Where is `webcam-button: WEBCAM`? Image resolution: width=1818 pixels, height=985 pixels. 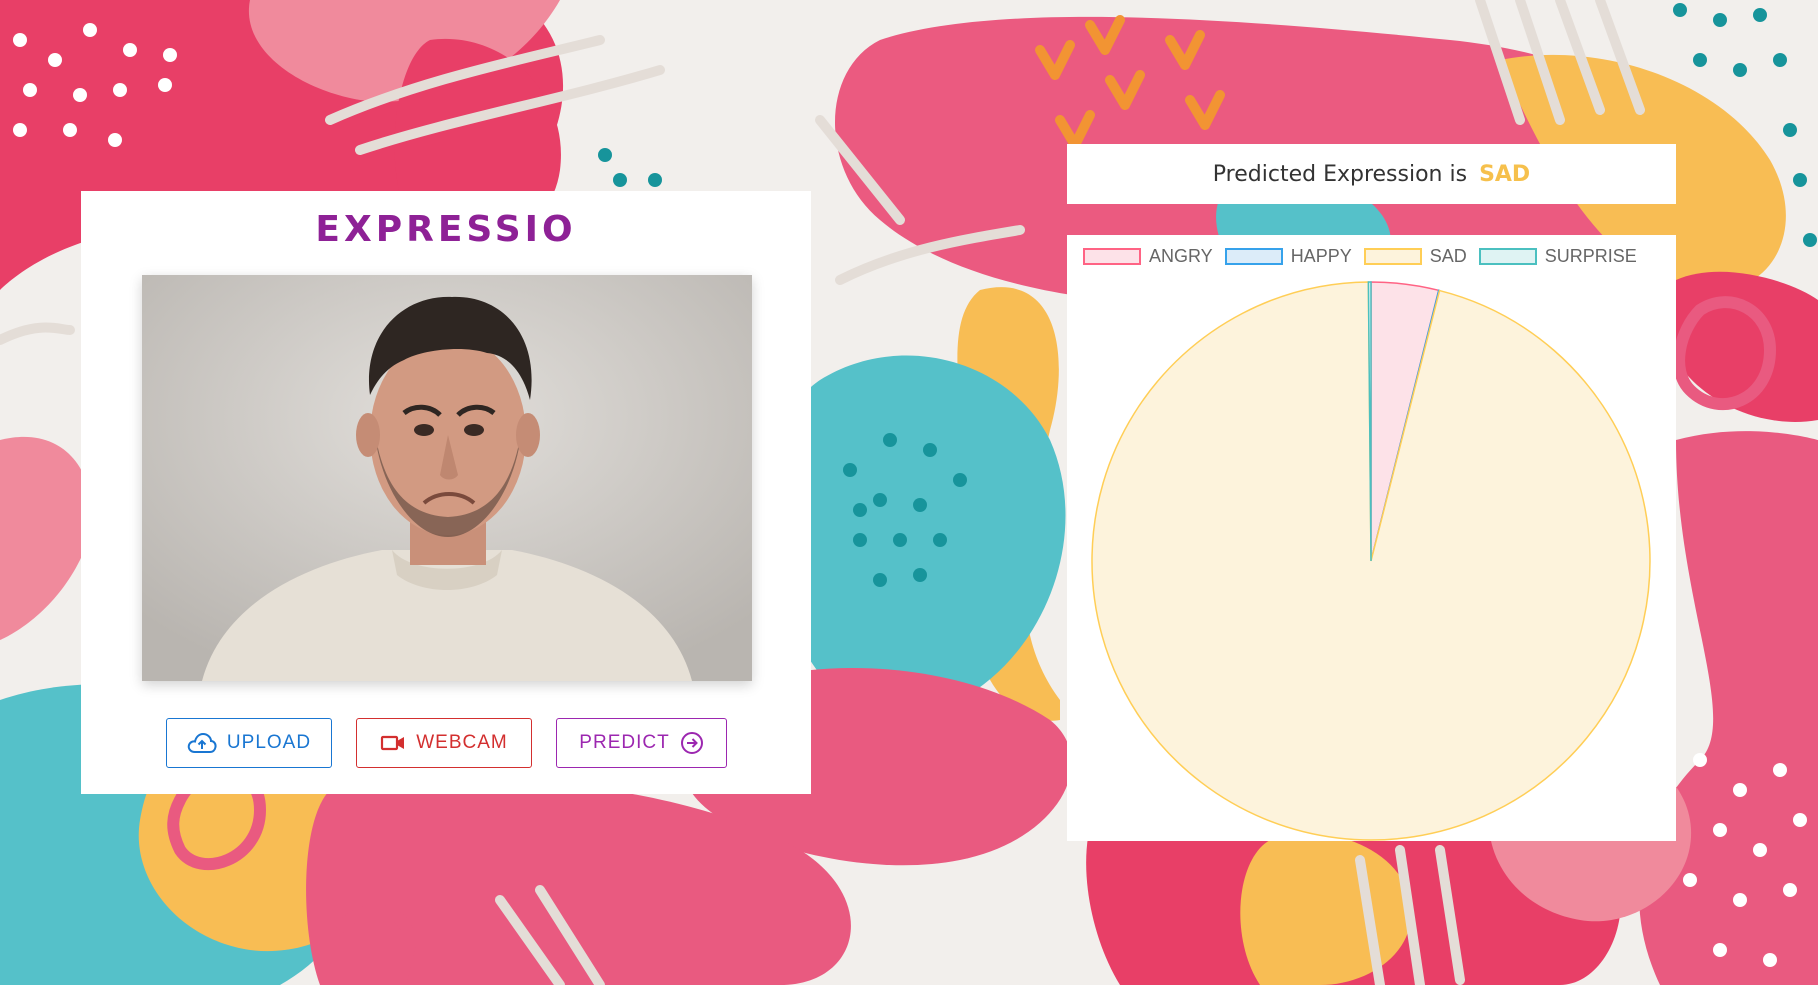
webcam-button: WEBCAM is located at coordinates (444, 743).